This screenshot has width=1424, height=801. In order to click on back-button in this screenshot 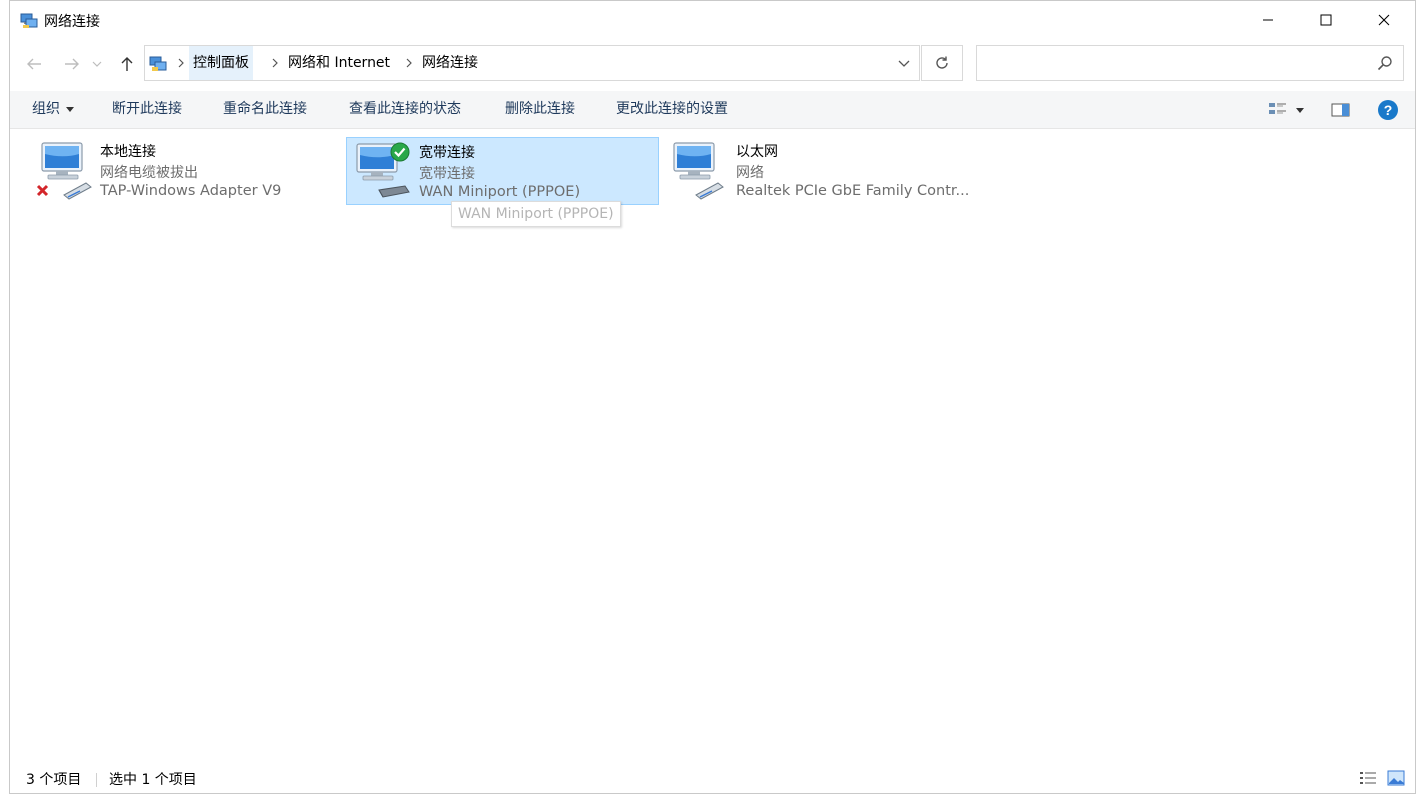, I will do `click(34, 64)`.